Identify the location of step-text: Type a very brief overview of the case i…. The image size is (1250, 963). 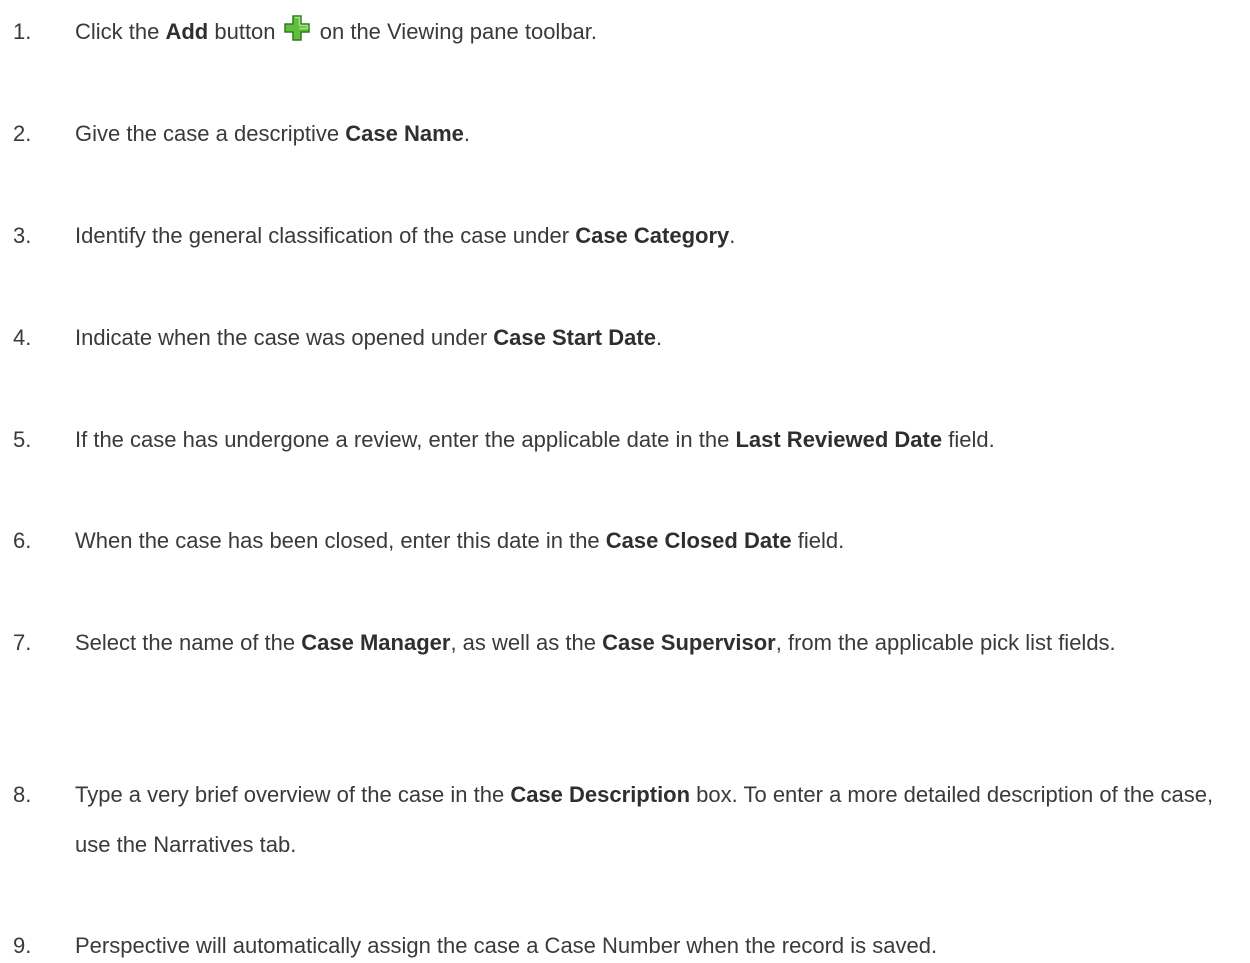
(644, 819).